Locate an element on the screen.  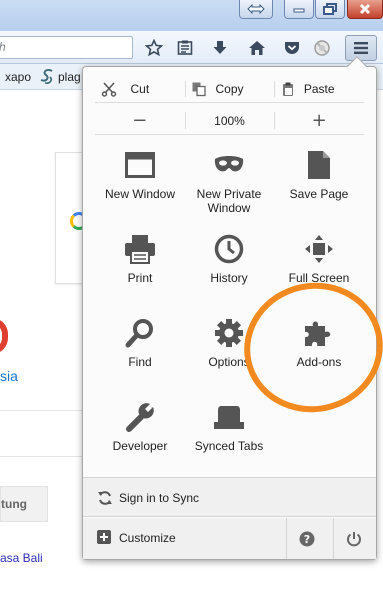
new-window-button: New Window is located at coordinates (140, 185).